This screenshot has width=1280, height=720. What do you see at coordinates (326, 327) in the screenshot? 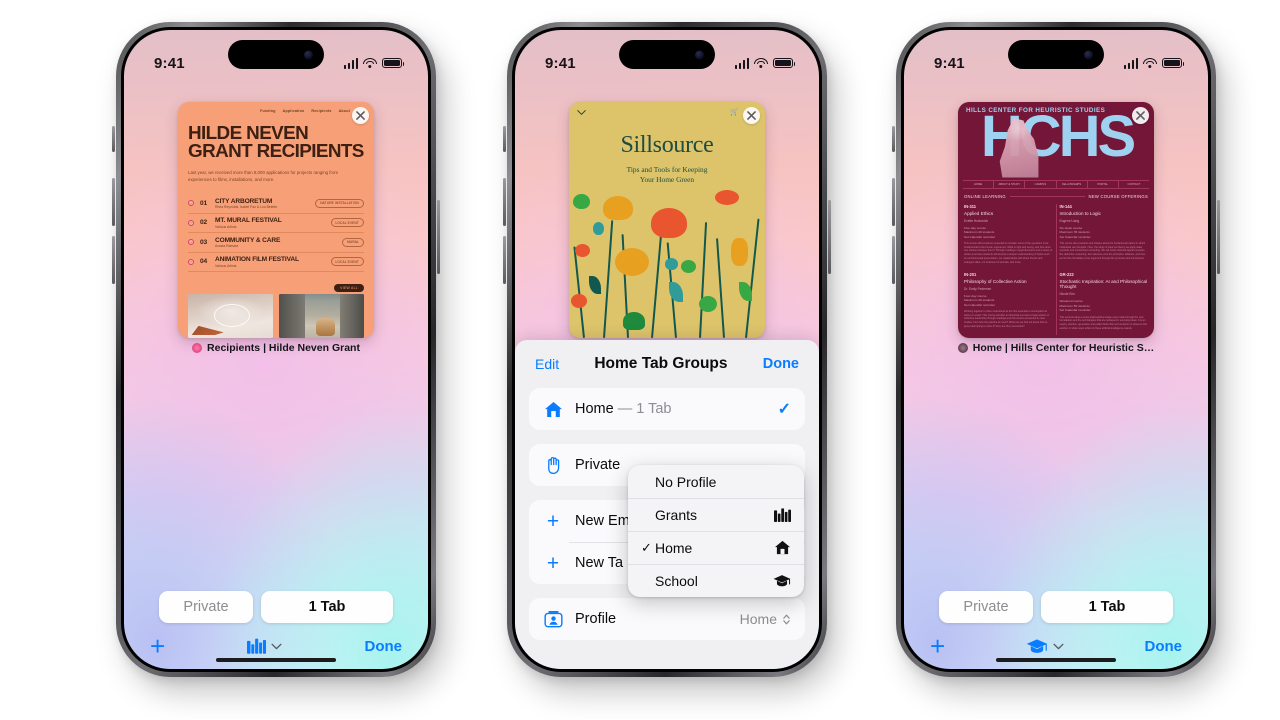
I see `image-figure` at bounding box center [326, 327].